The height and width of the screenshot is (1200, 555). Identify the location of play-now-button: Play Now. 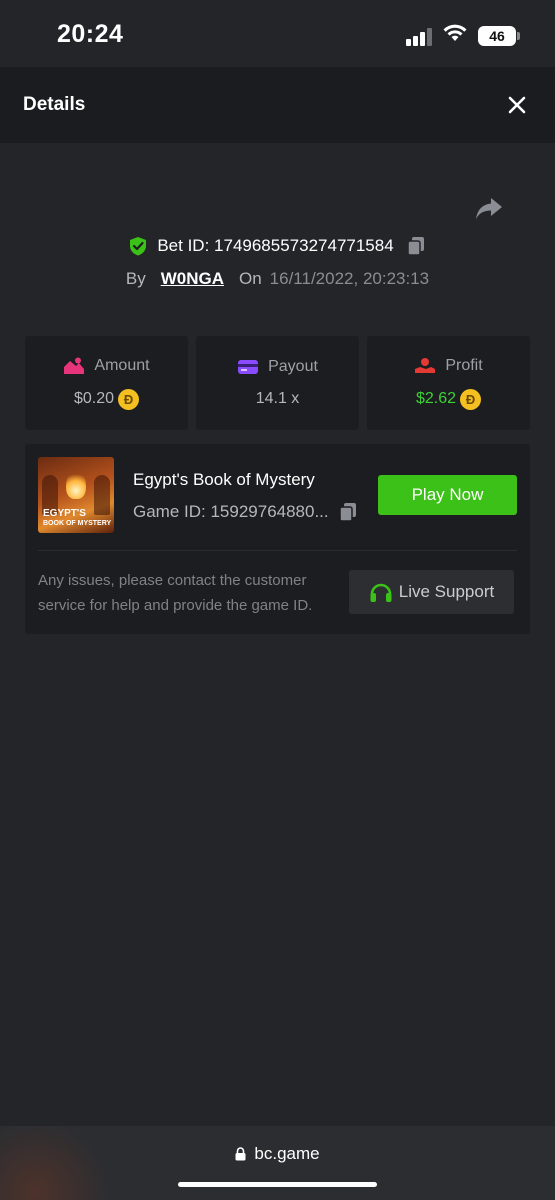
(447, 495).